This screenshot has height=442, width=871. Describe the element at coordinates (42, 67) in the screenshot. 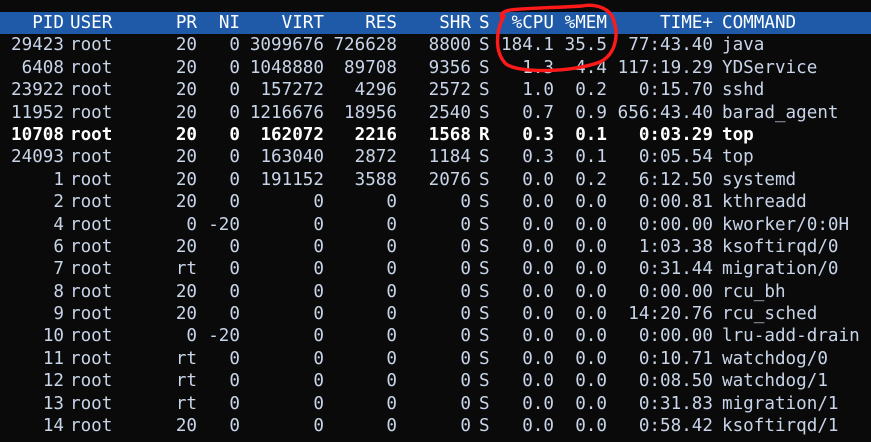

I see `cell-pid: 6408` at that location.